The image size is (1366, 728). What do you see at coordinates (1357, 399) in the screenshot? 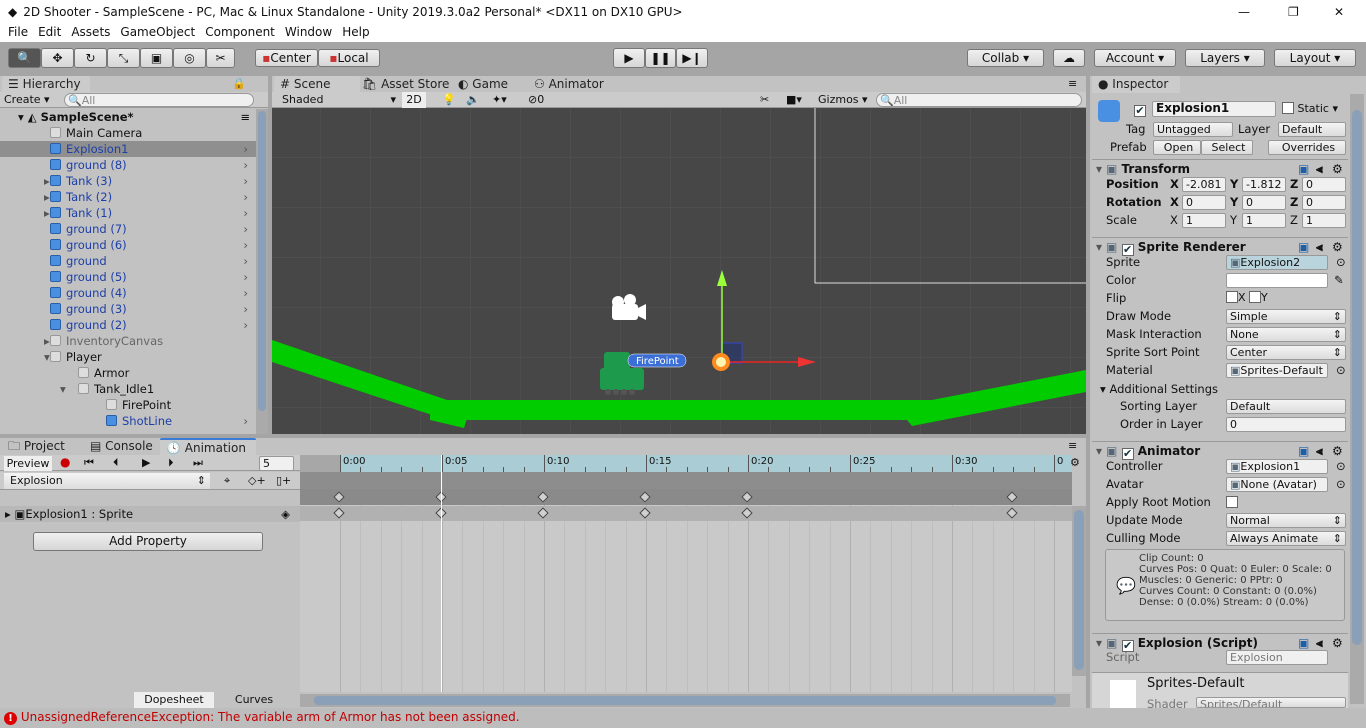
I see `inspector-scrollbar` at bounding box center [1357, 399].